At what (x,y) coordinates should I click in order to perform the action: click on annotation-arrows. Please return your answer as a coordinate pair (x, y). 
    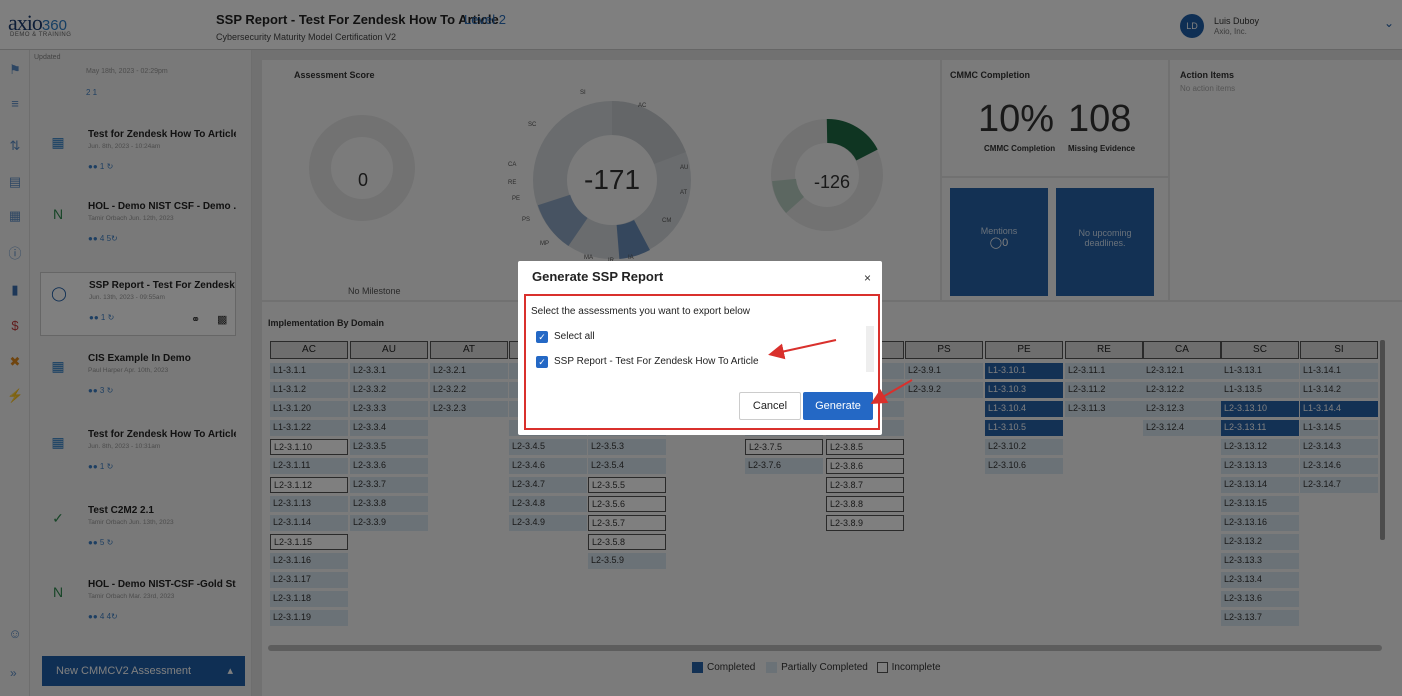
    Looking at the image, I should click on (840, 372).